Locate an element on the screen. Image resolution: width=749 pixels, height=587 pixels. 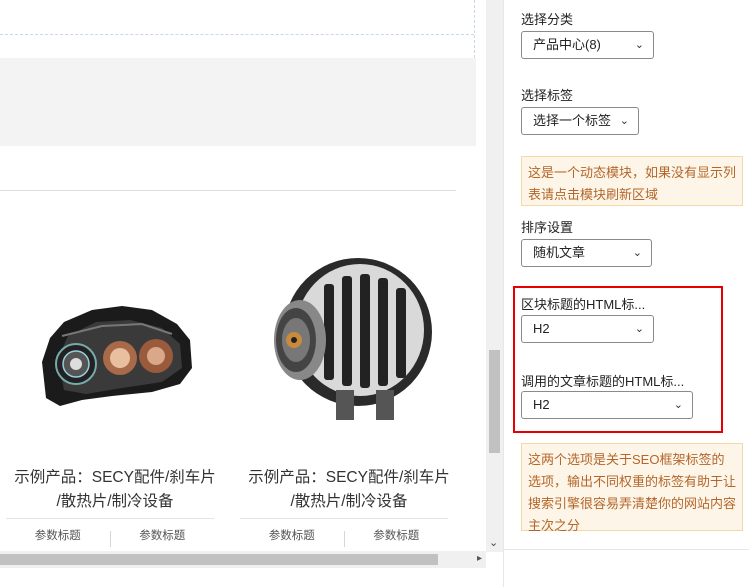
category-label: 选择分类 is located at coordinates (547, 19).